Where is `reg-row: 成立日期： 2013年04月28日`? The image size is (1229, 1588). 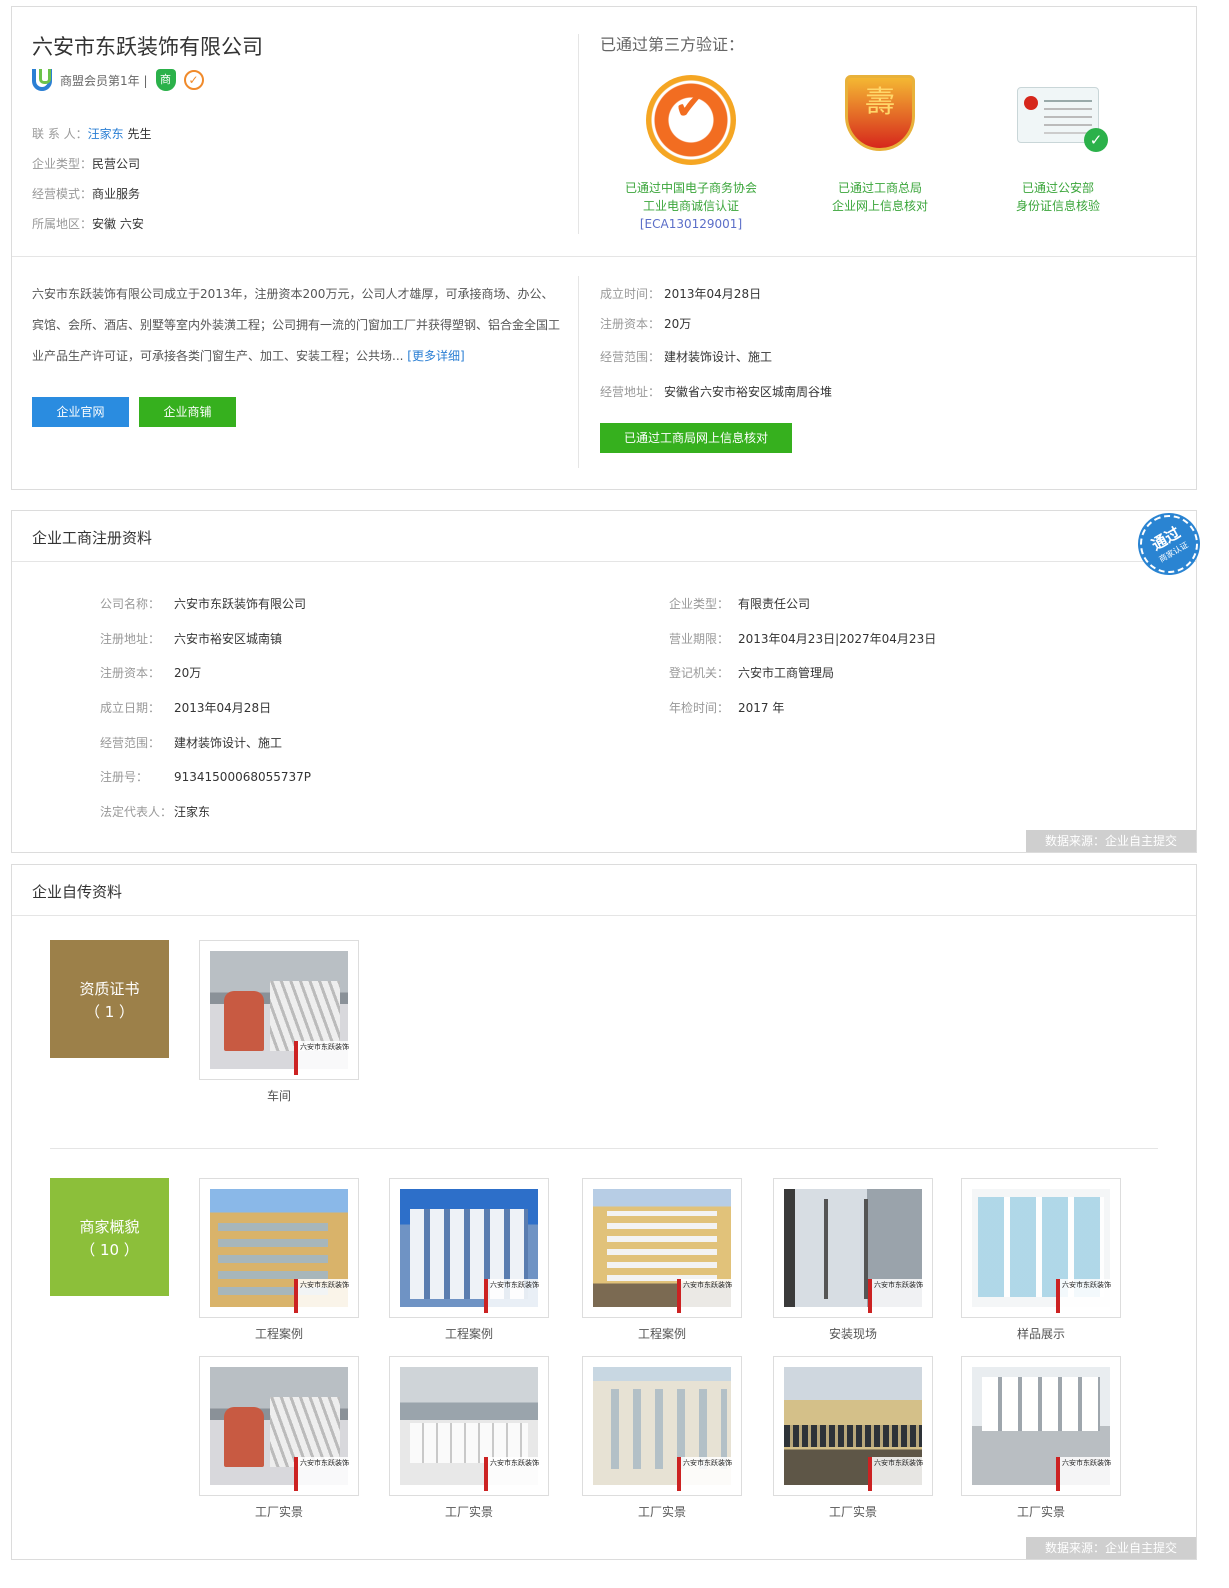
reg-row: 成立日期： 2013年04月28日 is located at coordinates (205, 716).